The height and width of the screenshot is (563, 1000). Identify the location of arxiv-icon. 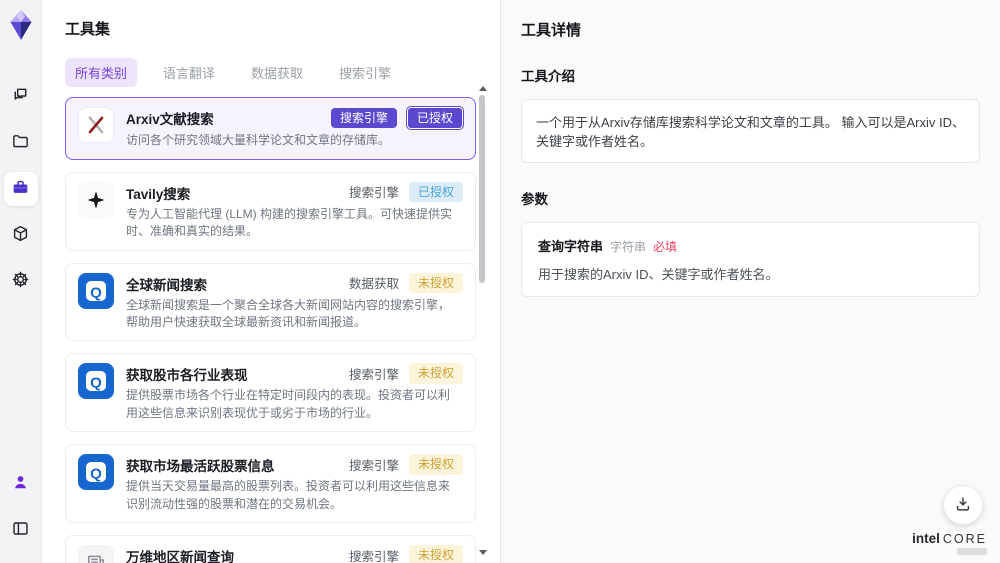
(96, 125).